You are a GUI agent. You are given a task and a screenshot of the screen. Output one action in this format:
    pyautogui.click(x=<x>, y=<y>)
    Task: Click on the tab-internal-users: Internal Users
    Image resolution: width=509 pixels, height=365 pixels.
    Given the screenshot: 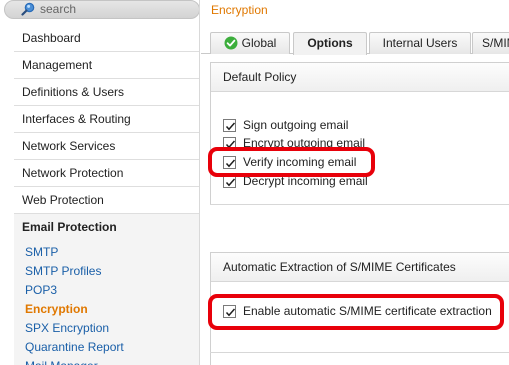 What is the action you would take?
    pyautogui.click(x=420, y=43)
    